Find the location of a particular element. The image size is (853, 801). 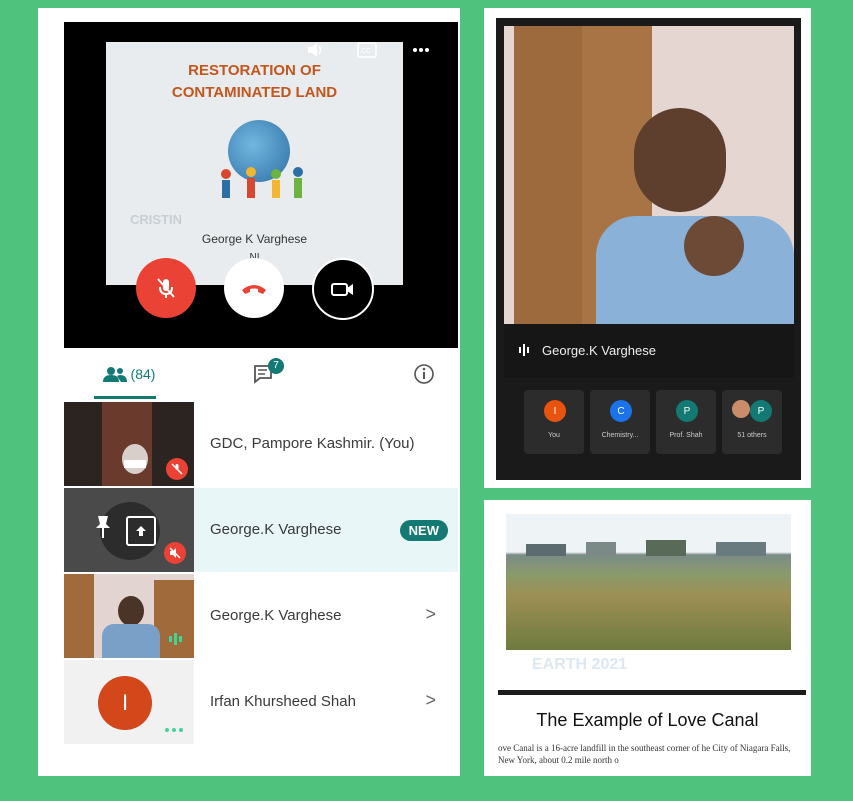

present-screen-icon is located at coordinates (141, 531).